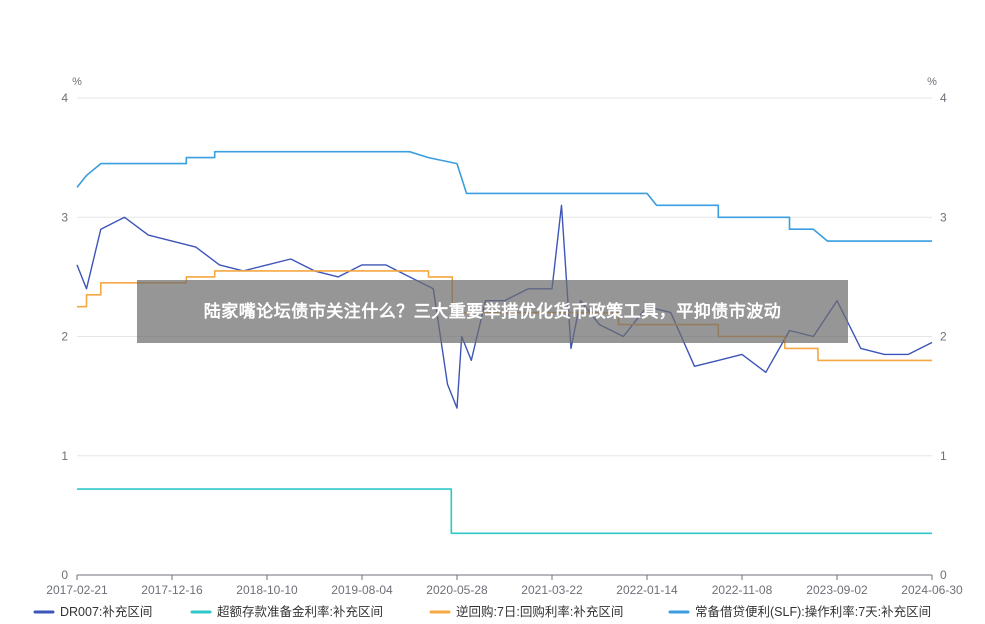 The height and width of the screenshot is (624, 985). What do you see at coordinates (77, 82) in the screenshot?
I see `y-unit-left: %` at bounding box center [77, 82].